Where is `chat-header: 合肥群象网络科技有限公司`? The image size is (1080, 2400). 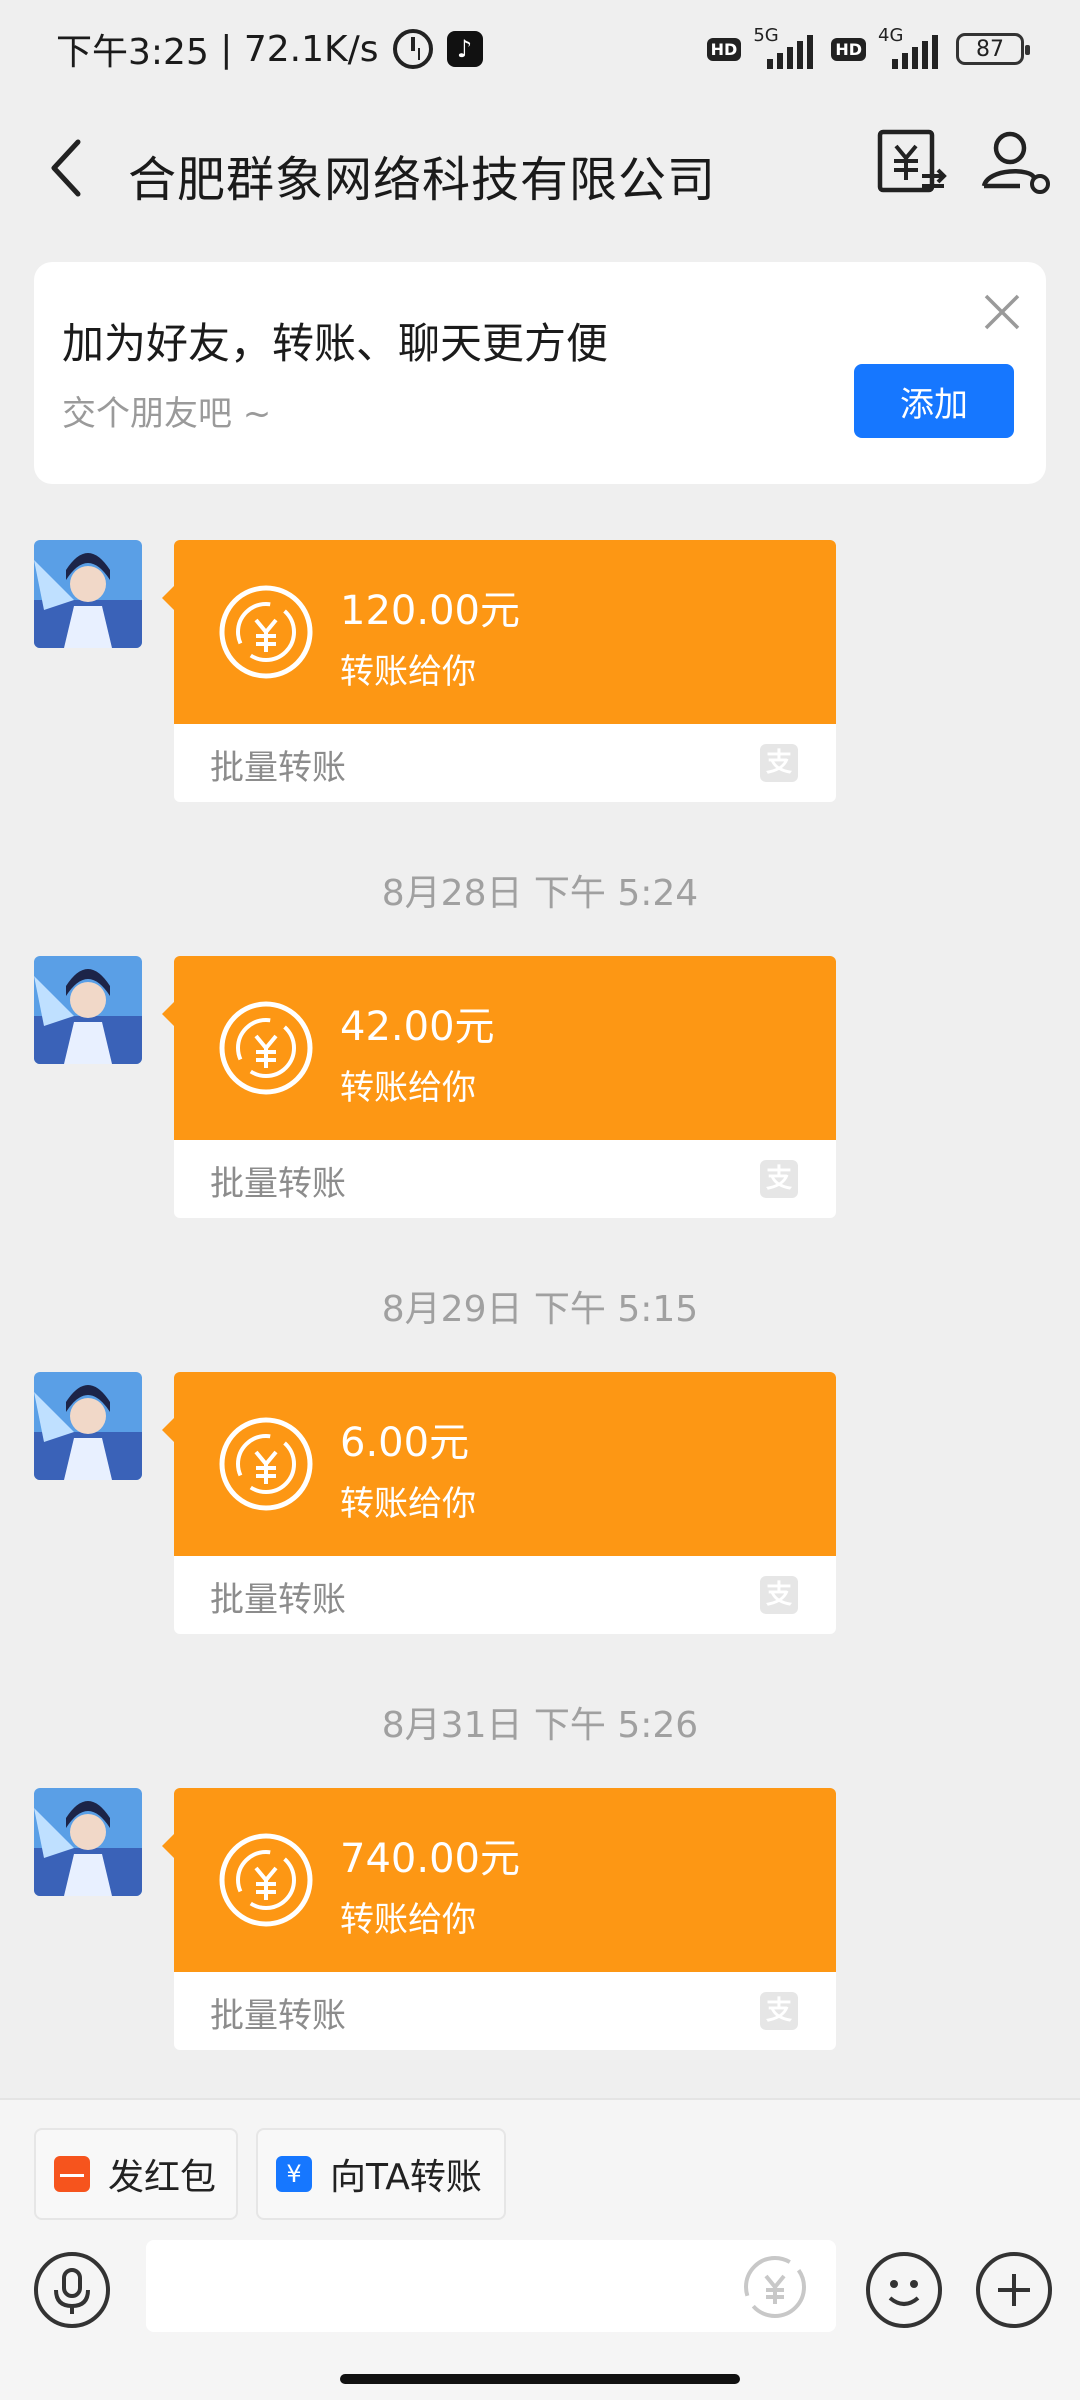 chat-header: 合肥群象网络科技有限公司 is located at coordinates (540, 171).